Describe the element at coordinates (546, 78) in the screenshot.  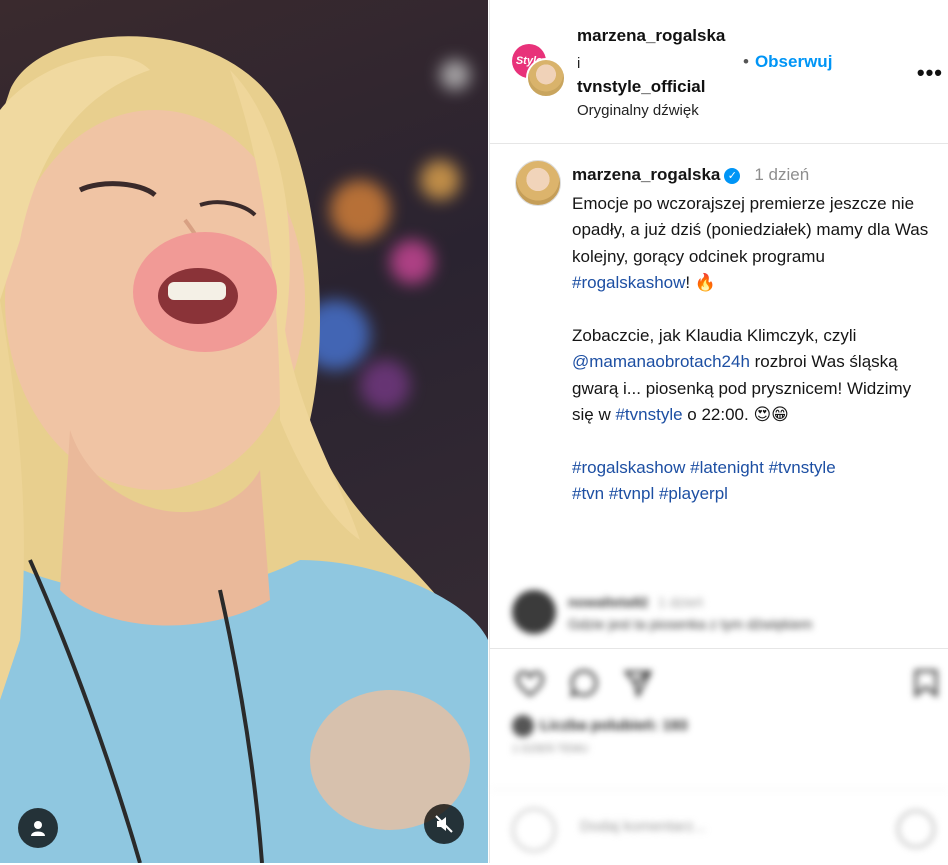
I see `user-avatar` at that location.